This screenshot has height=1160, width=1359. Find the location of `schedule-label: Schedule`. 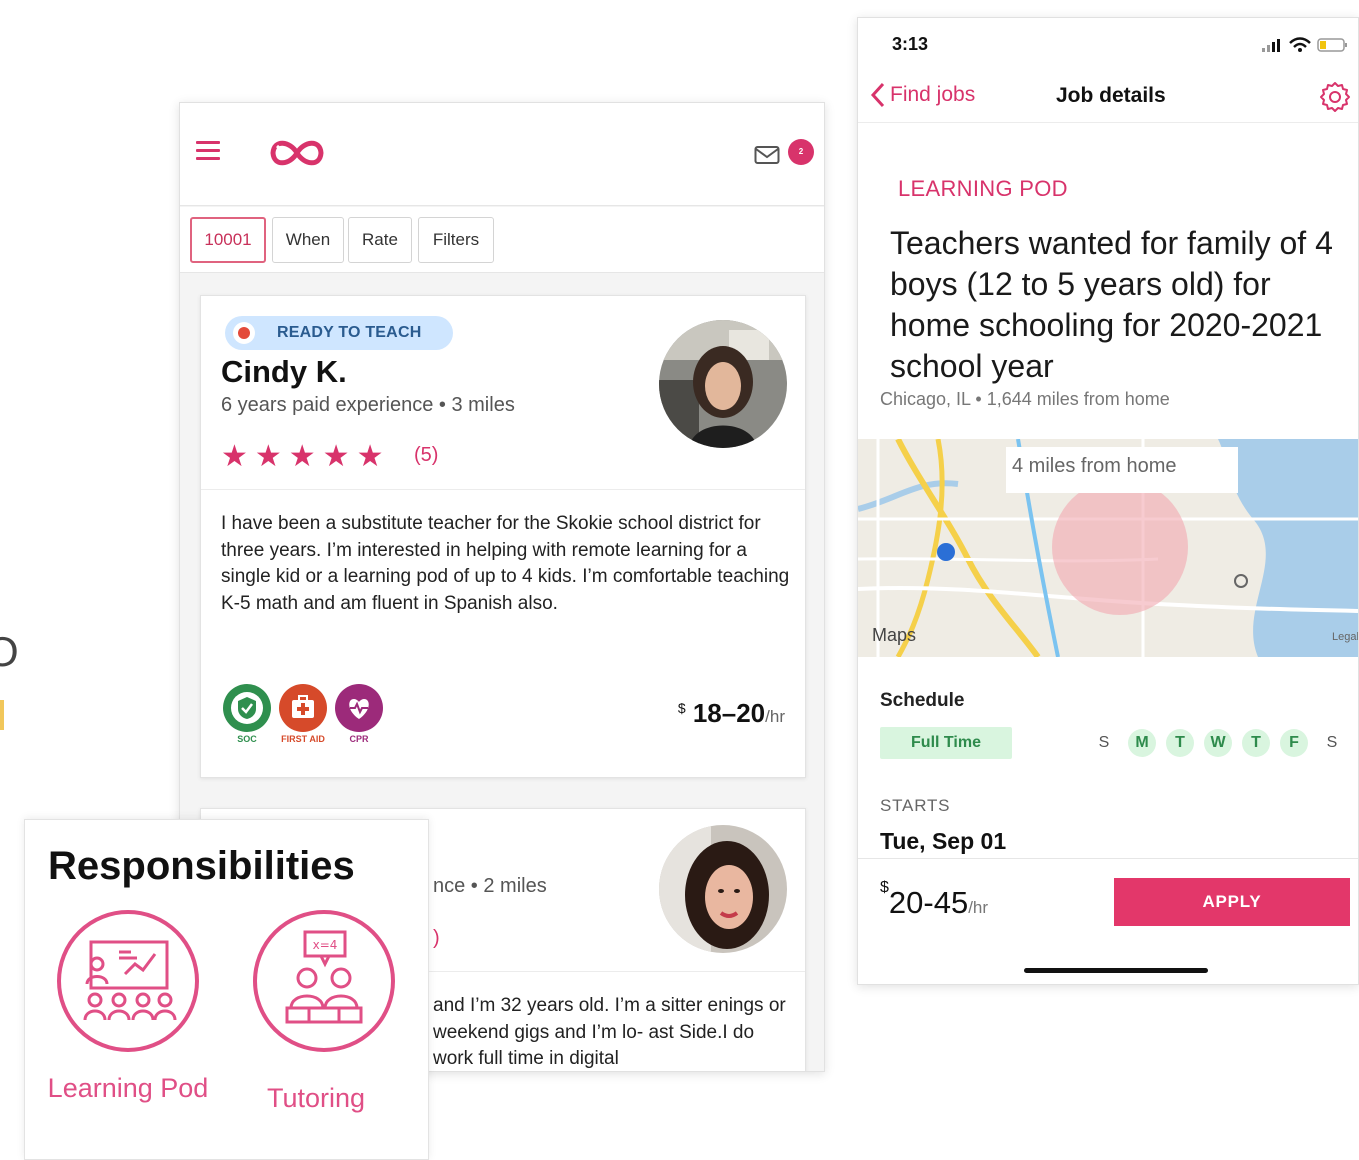

schedule-label: Schedule is located at coordinates (922, 700).